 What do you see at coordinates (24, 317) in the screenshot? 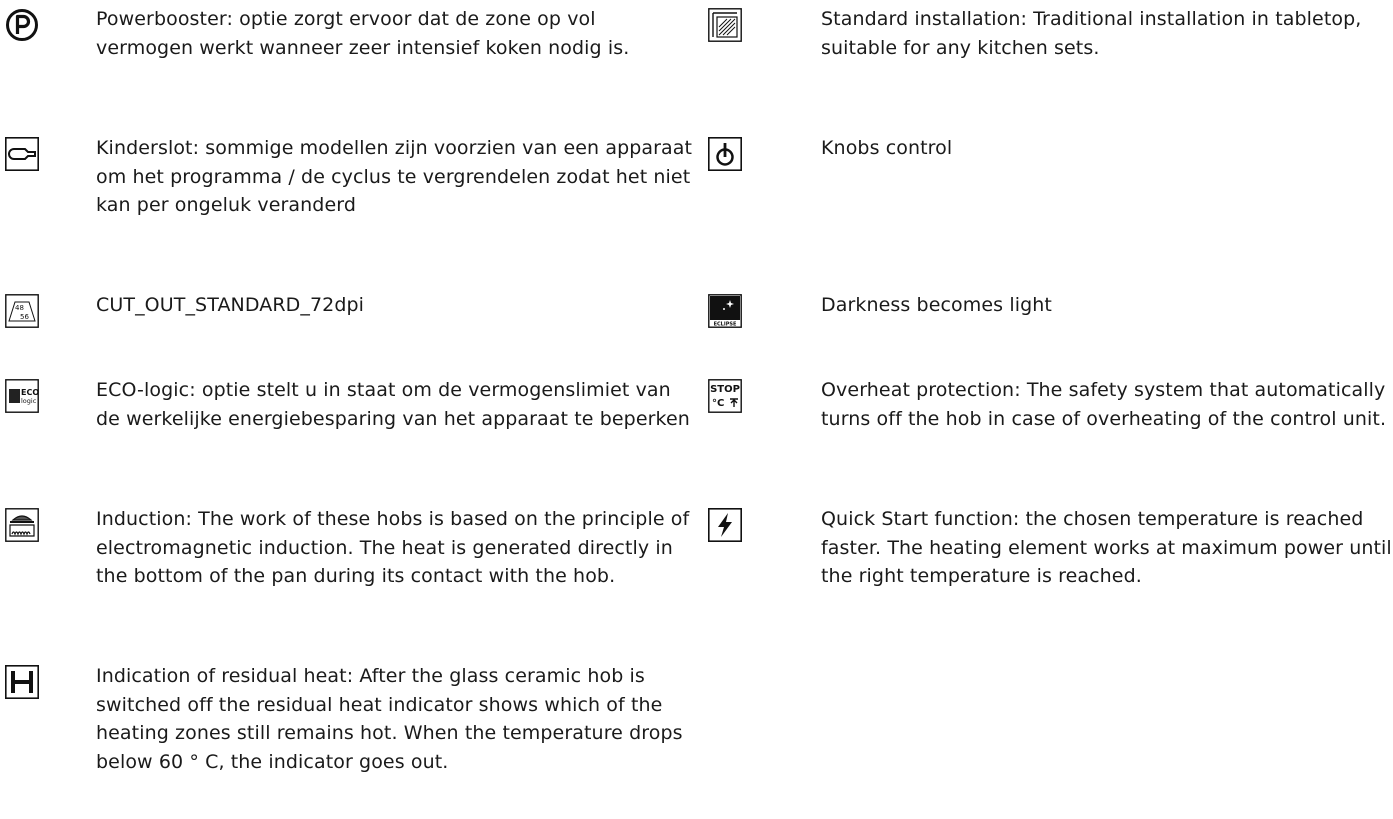
I see `cut-out-bottom-label: 56` at bounding box center [24, 317].